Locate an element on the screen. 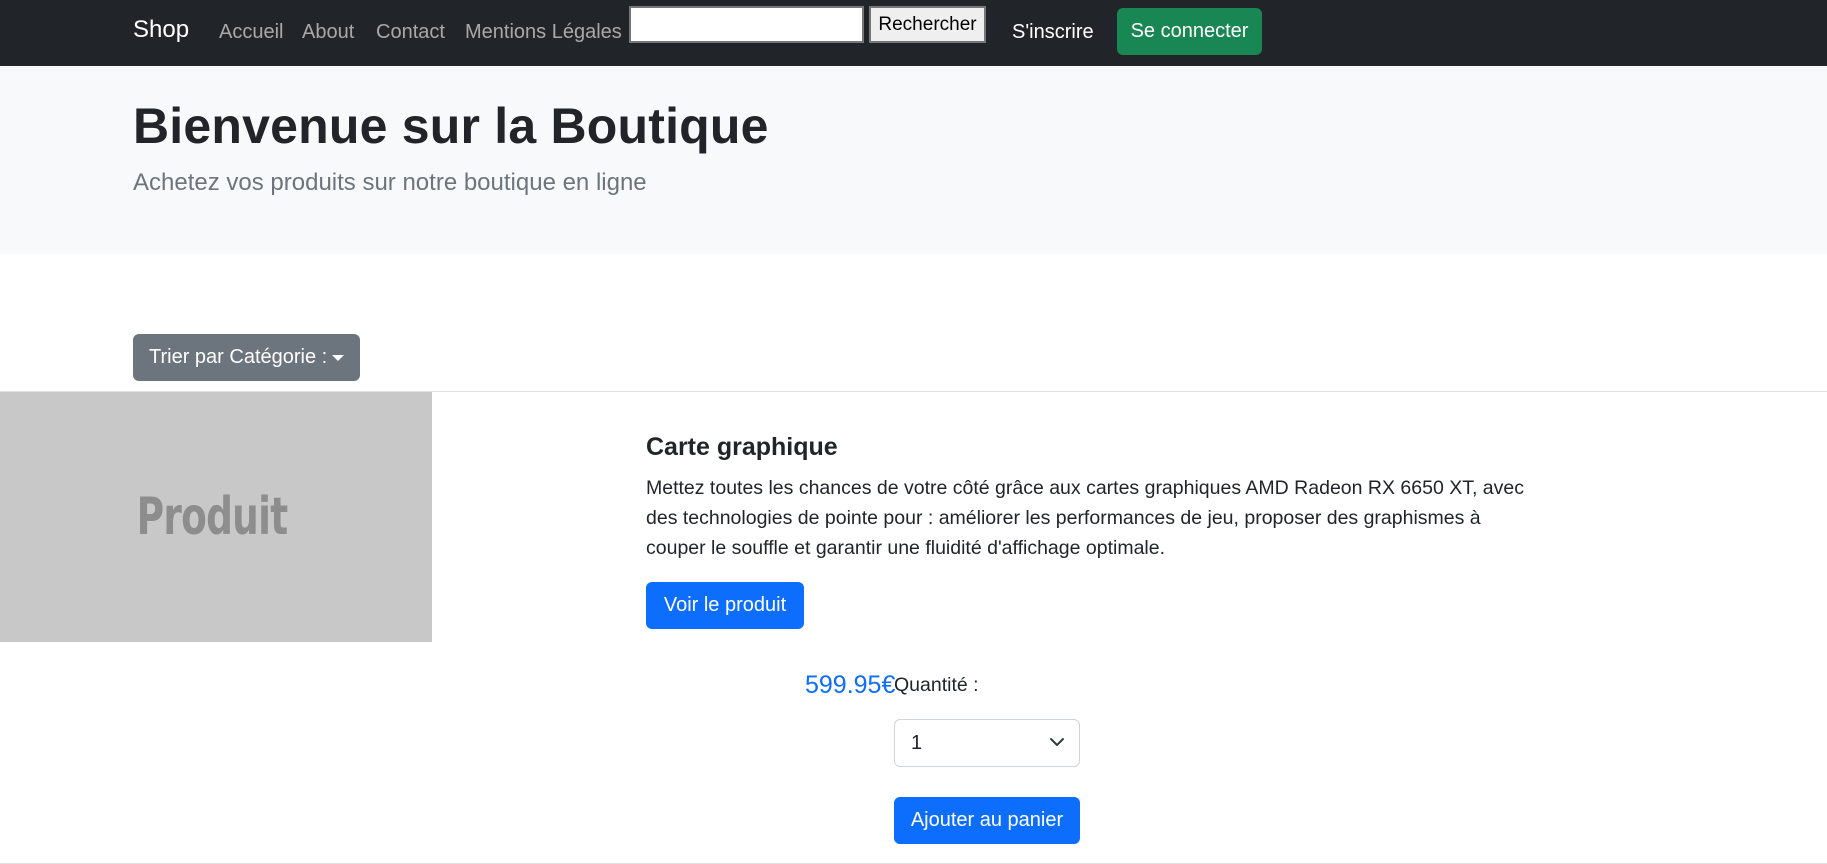 This screenshot has width=1827, height=864. quantity-label: Quantité : is located at coordinates (936, 685).